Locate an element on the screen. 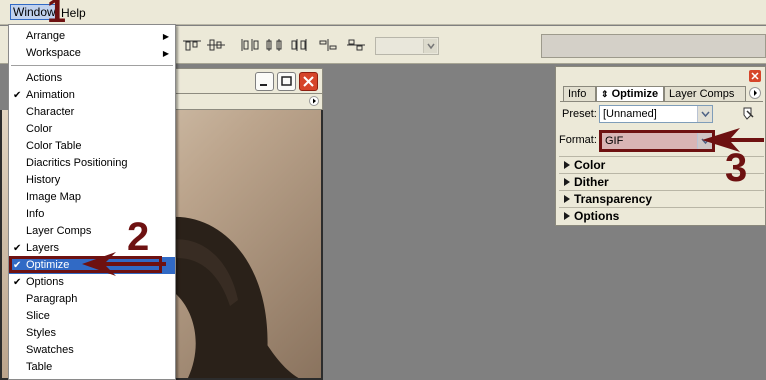  menu-item-slice: Slice is located at coordinates (92, 316).